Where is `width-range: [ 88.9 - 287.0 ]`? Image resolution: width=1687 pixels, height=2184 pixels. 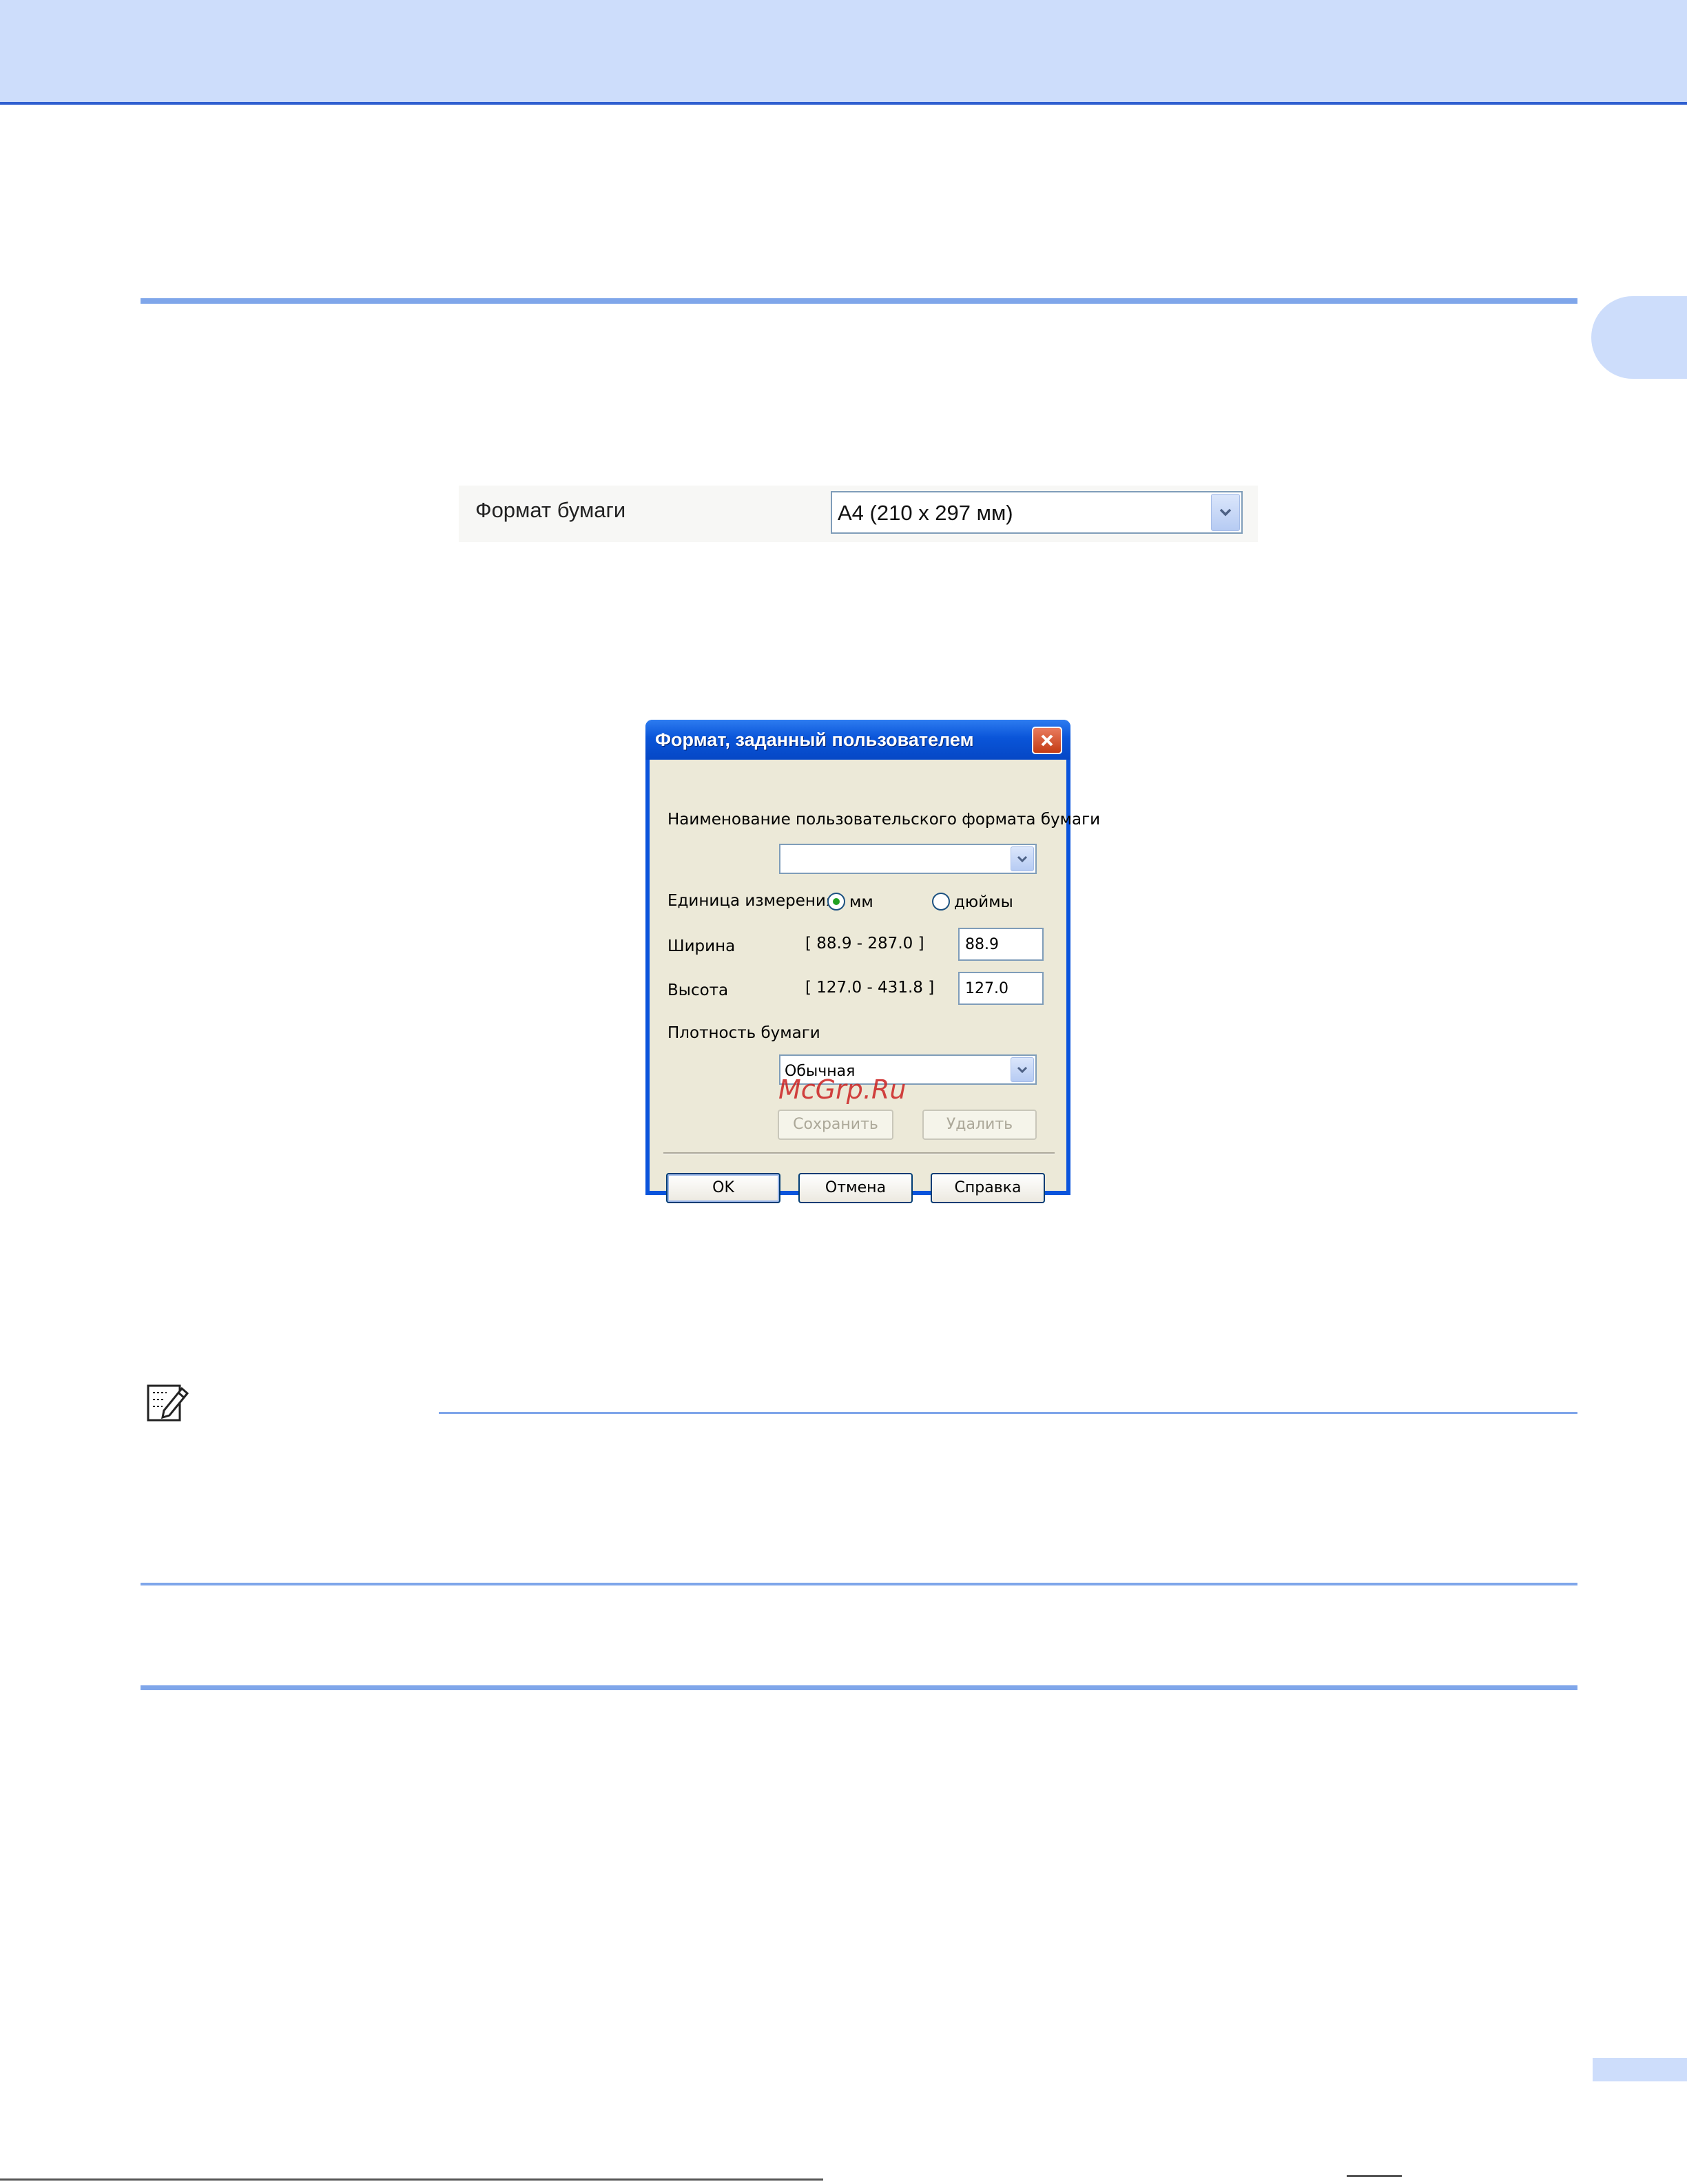 width-range: [ 88.9 - 287.0 ] is located at coordinates (864, 944).